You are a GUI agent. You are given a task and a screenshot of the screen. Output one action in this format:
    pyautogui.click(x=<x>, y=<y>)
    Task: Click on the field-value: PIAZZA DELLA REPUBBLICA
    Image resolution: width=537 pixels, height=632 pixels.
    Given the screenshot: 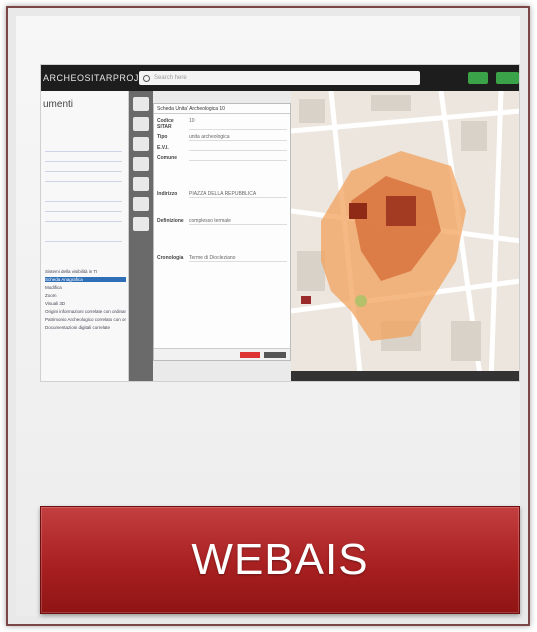 What is the action you would take?
    pyautogui.click(x=238, y=194)
    